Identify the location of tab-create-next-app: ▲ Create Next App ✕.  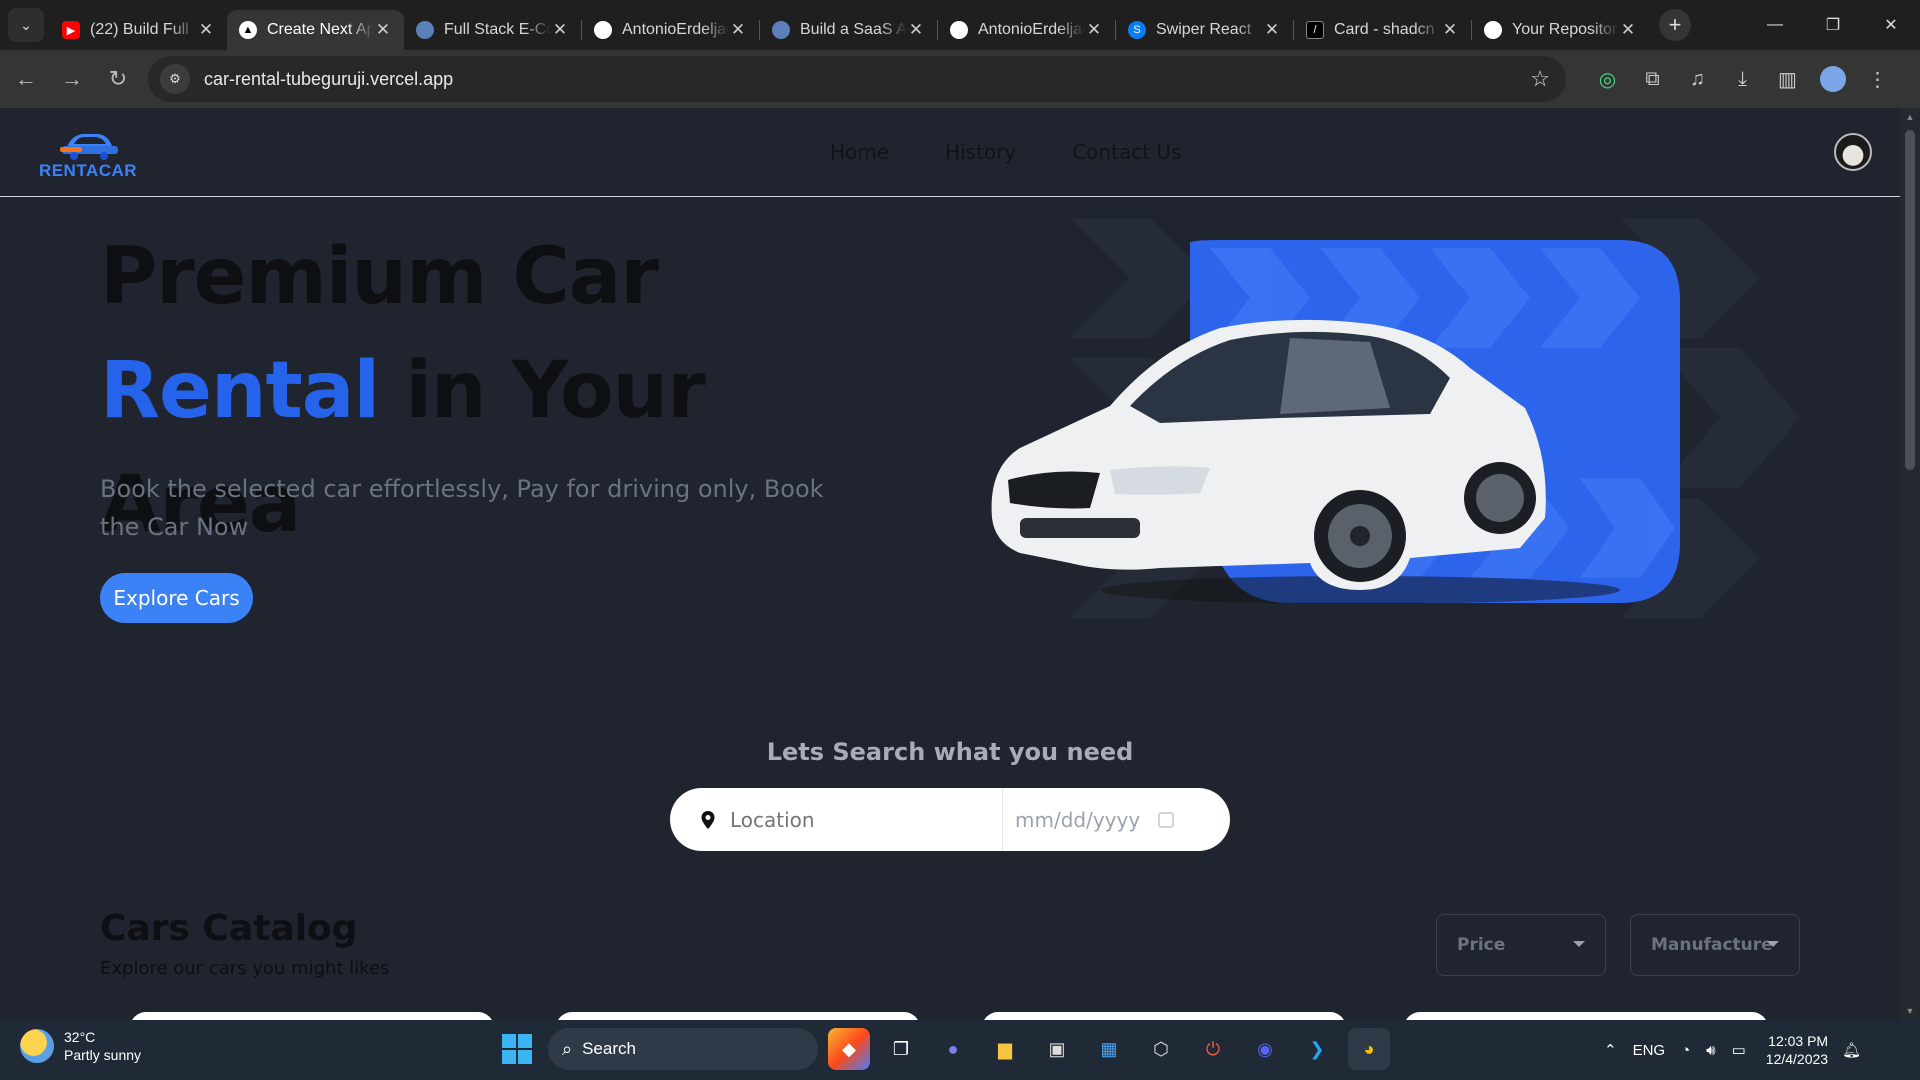
(315, 30).